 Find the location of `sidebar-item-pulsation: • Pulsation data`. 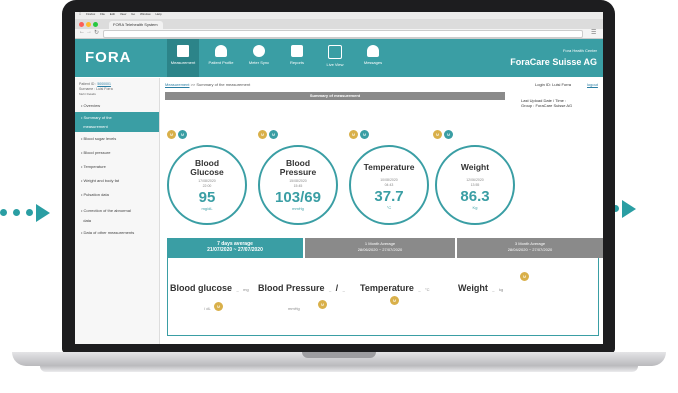

sidebar-item-pulsation: • Pulsation data is located at coordinates (117, 194).